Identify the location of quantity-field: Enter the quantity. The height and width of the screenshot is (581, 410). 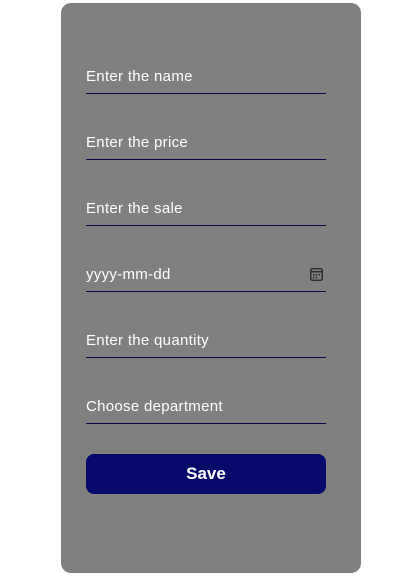
(206, 342).